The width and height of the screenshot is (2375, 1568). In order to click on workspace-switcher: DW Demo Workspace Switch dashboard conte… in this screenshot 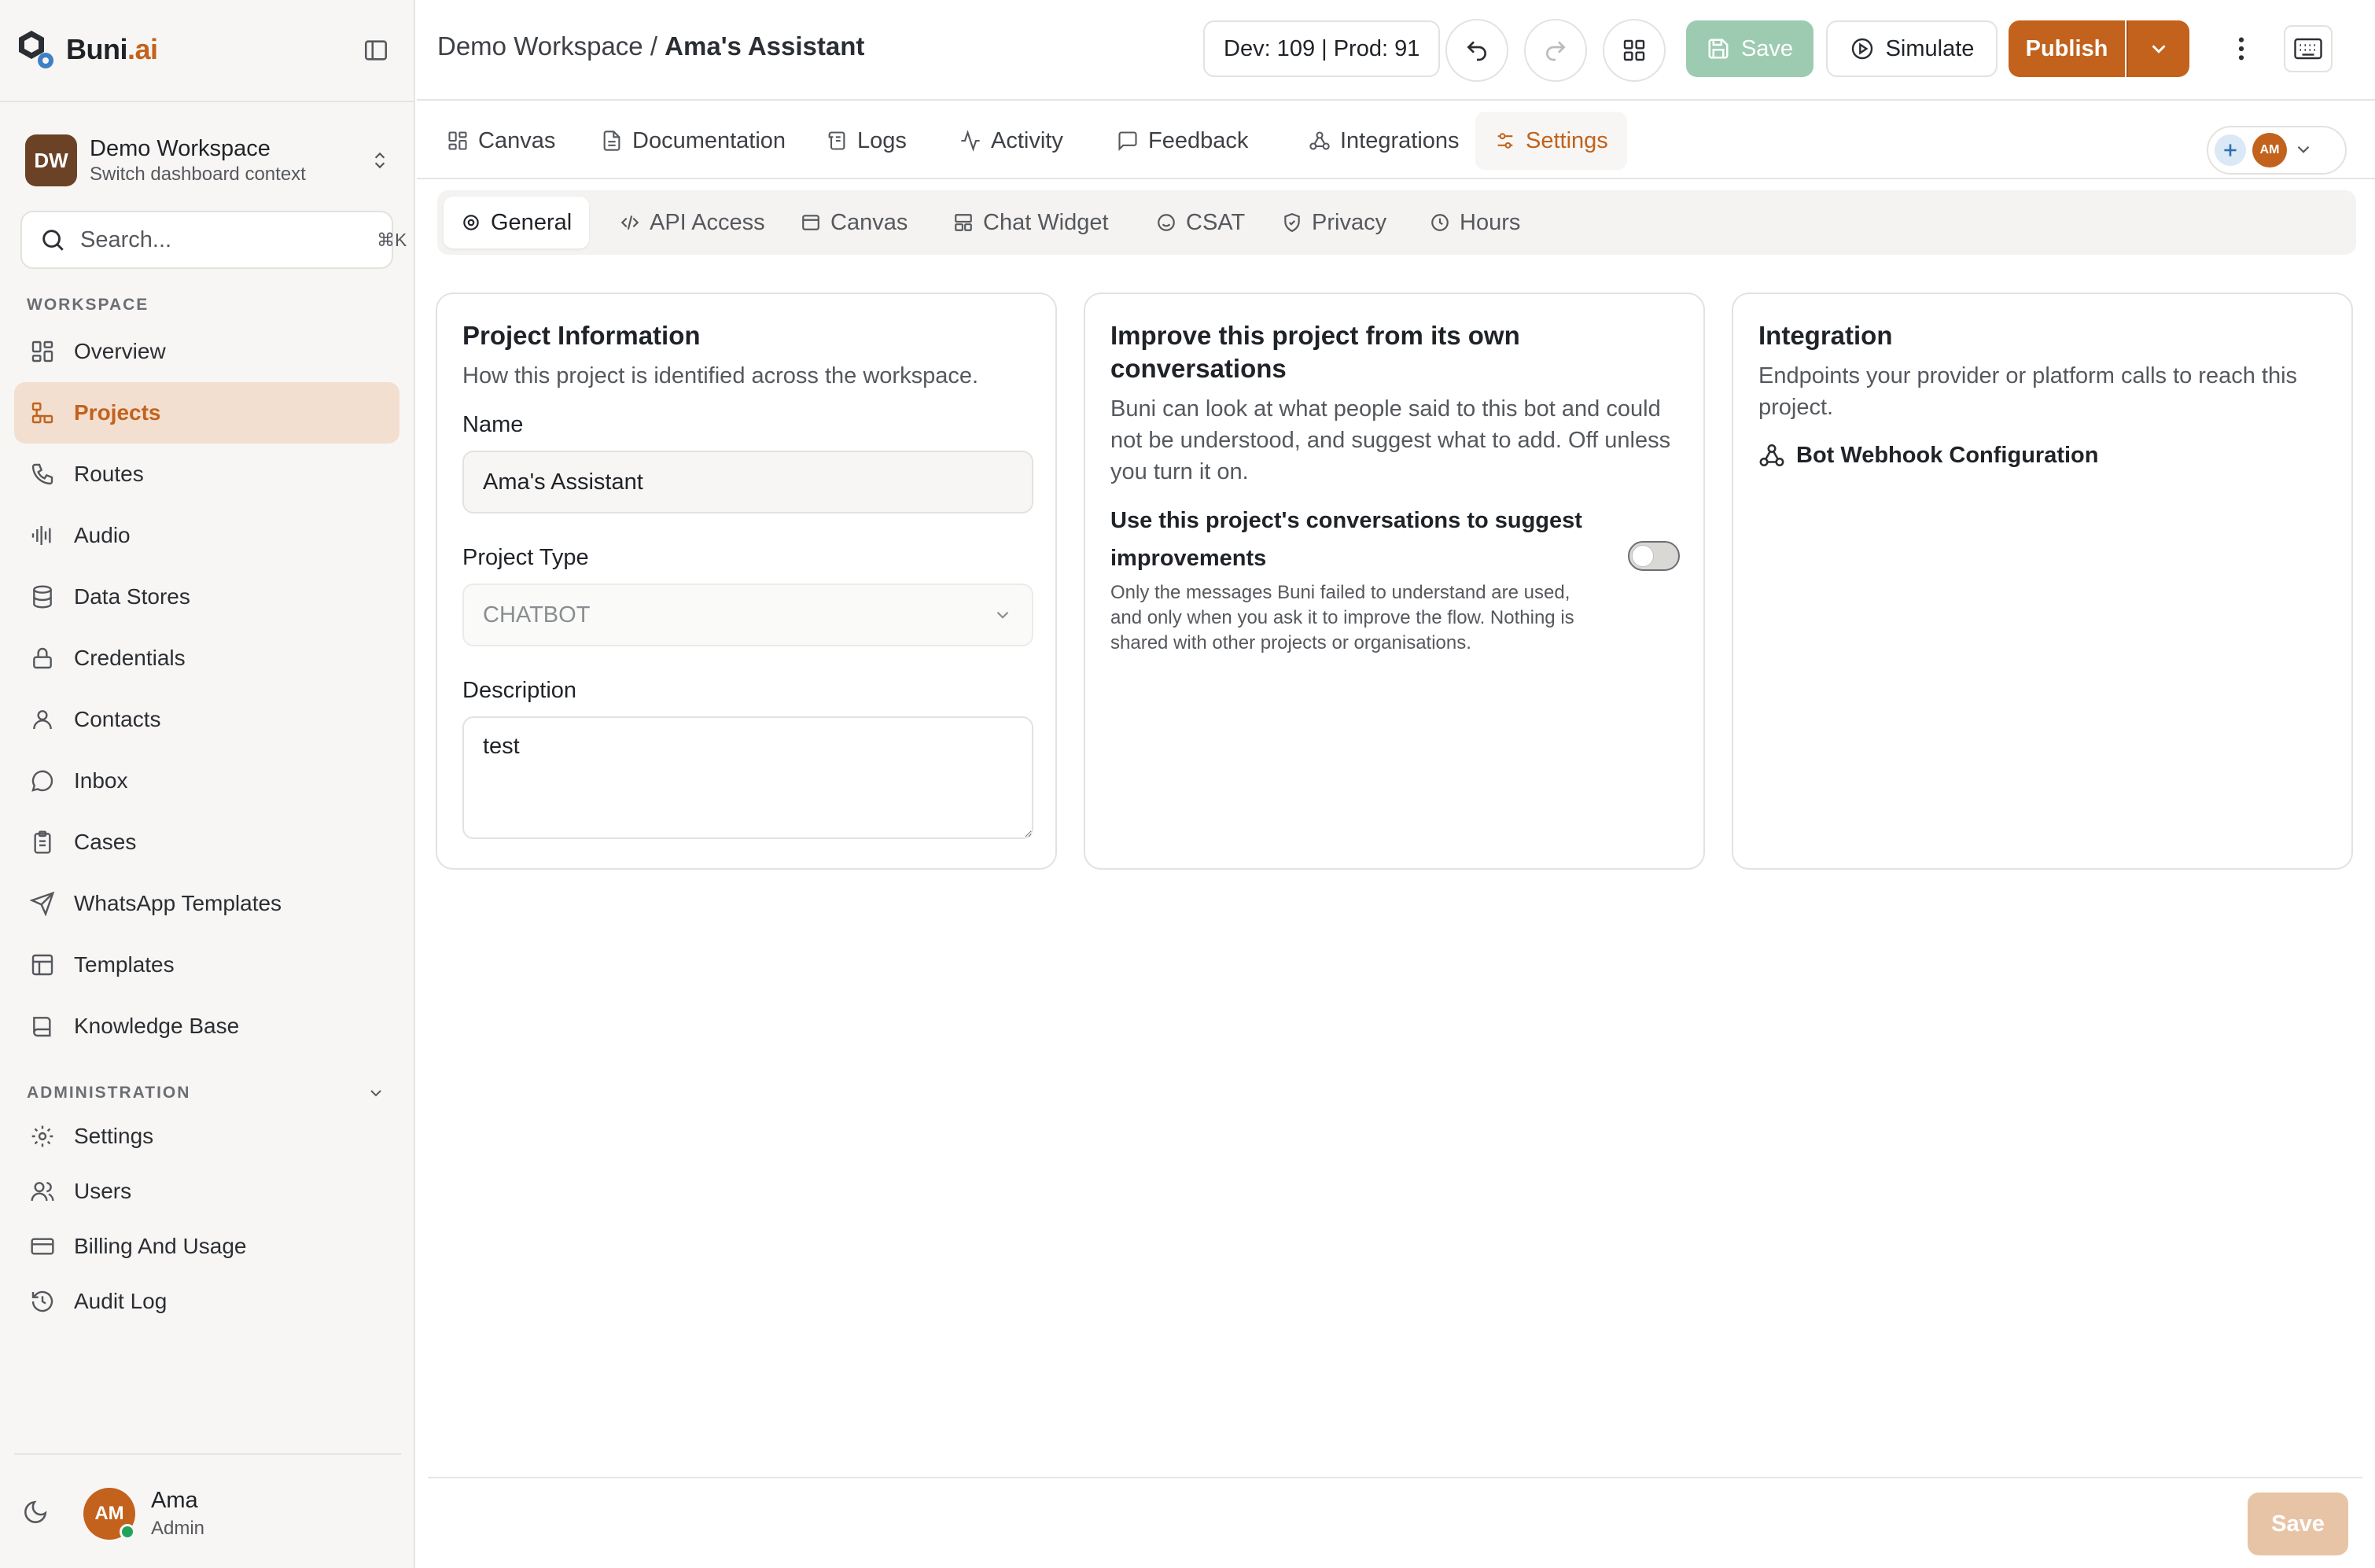, I will do `click(209, 160)`.